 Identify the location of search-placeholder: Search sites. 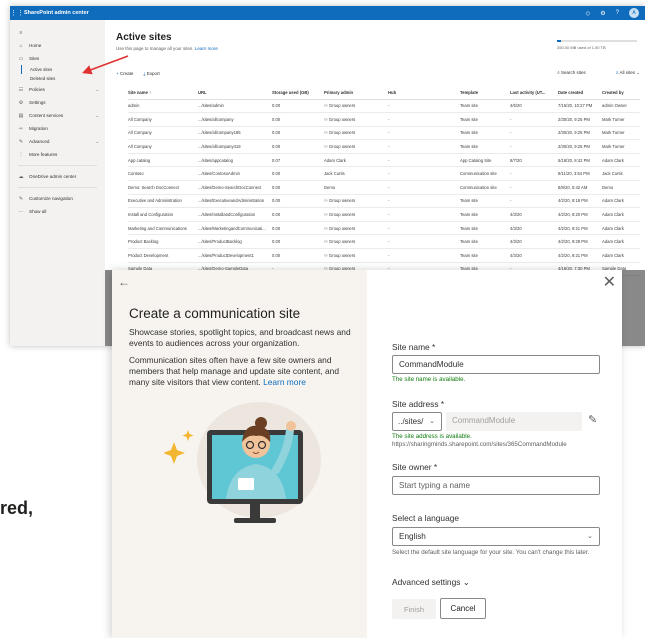
(573, 72).